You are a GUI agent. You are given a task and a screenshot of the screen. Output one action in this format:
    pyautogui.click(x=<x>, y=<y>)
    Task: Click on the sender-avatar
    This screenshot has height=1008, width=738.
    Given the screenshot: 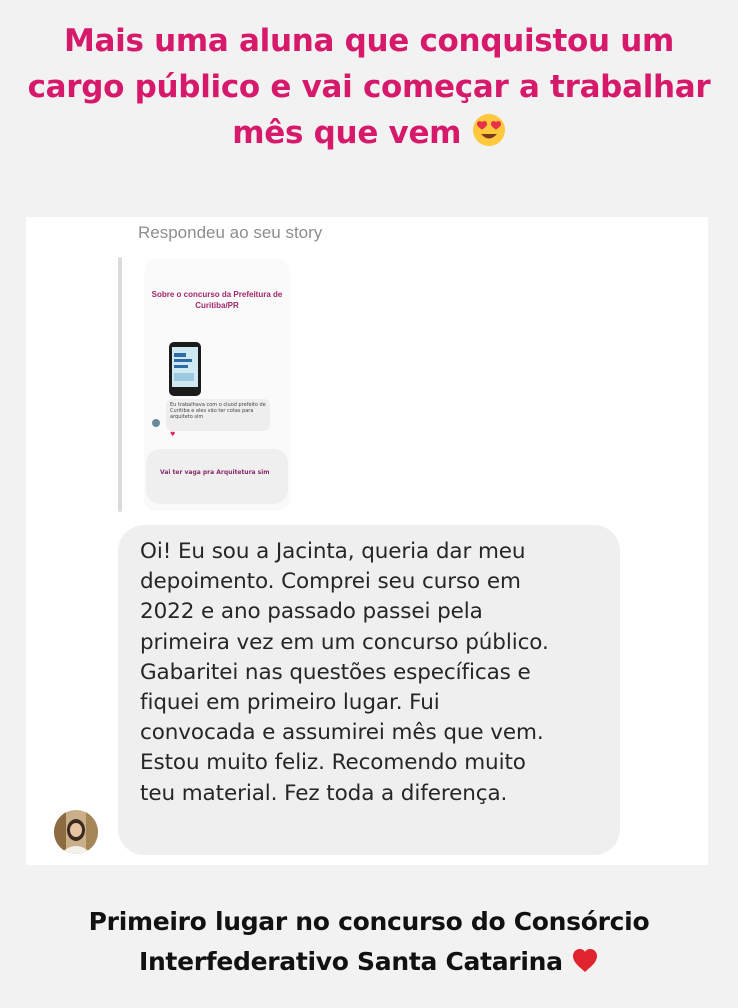 What is the action you would take?
    pyautogui.click(x=76, y=832)
    